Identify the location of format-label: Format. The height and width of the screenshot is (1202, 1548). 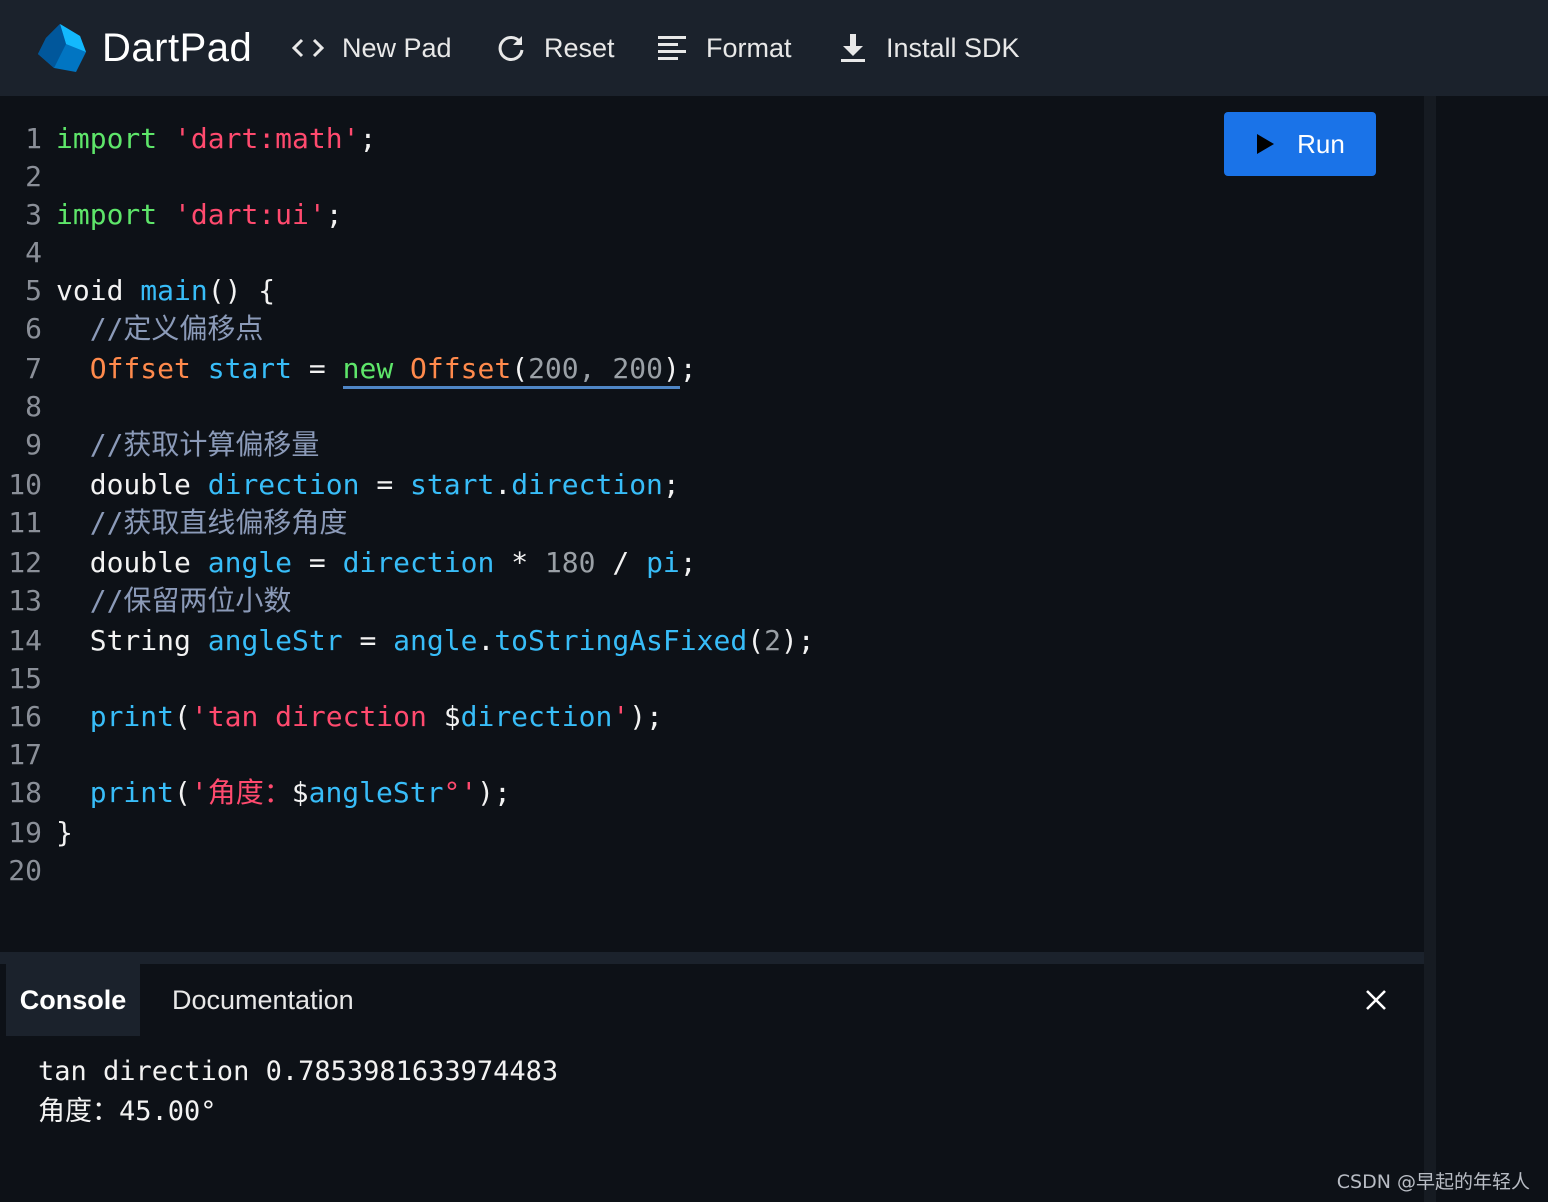
(749, 47).